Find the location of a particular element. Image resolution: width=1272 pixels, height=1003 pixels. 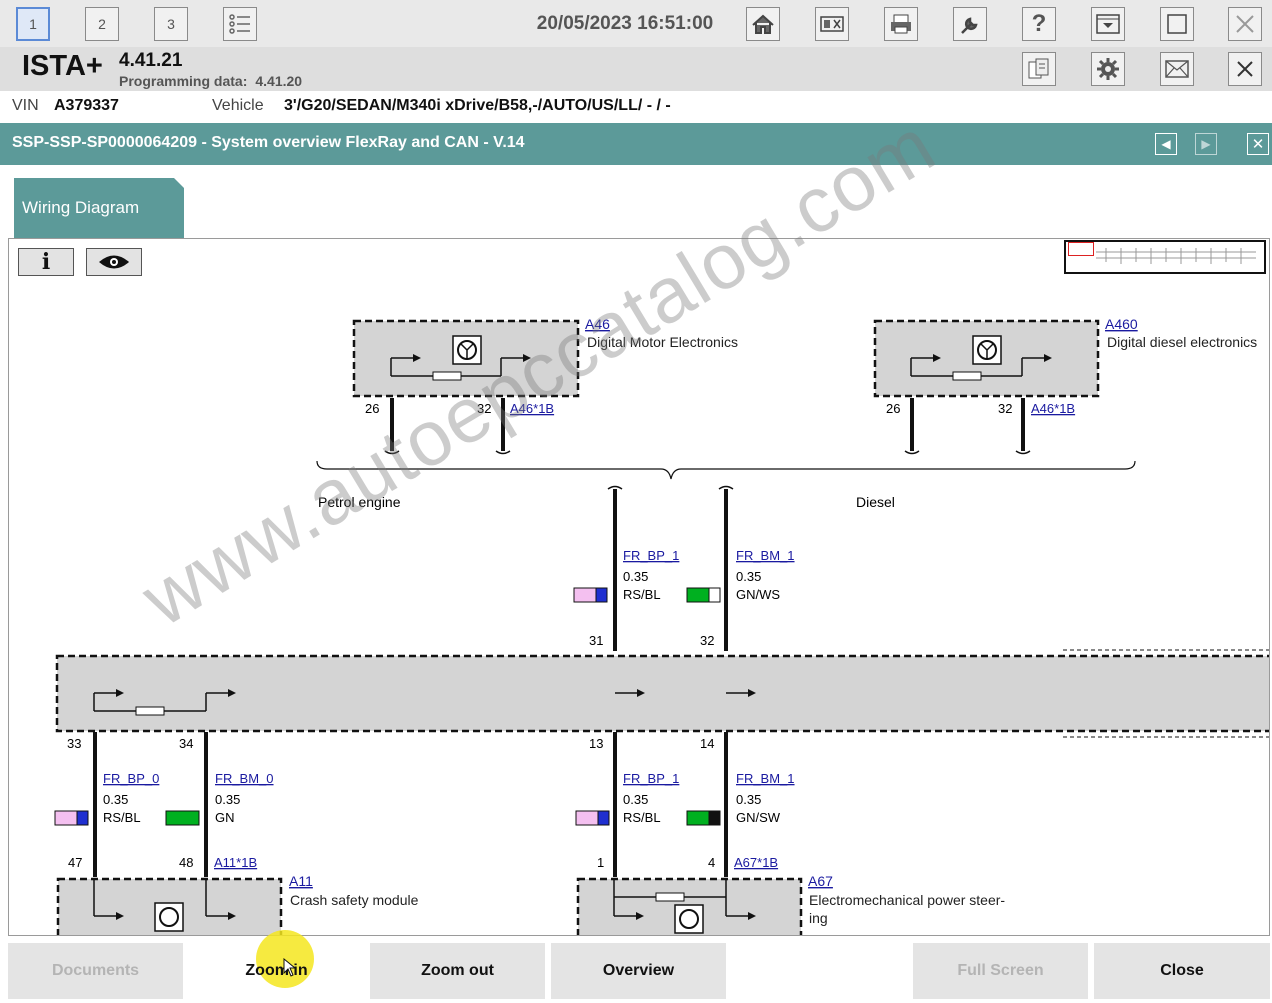

pin-33: 33 is located at coordinates (74, 743).